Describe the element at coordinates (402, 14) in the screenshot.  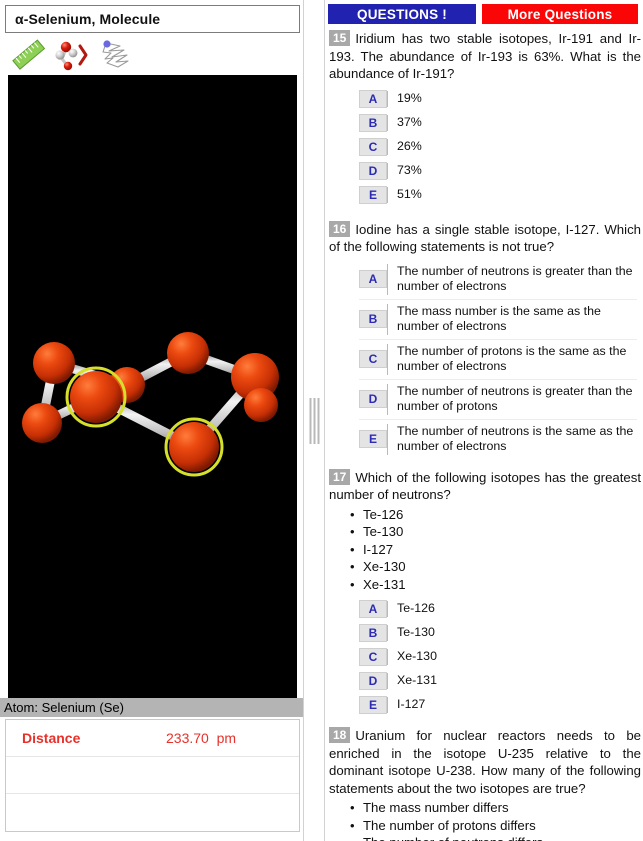
I see `questions-button: QUESTIONS !` at that location.